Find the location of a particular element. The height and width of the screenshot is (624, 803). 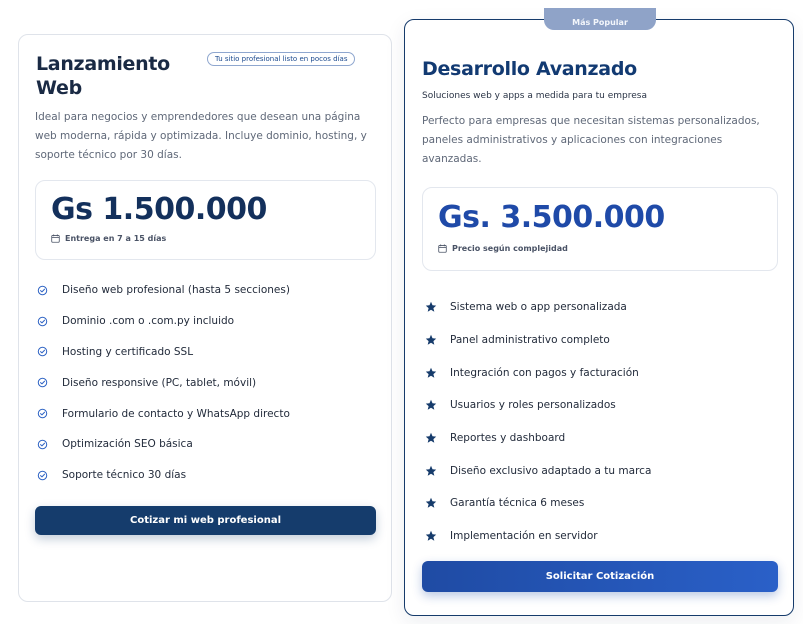

feature-label: Reportes y dashboard is located at coordinates (508, 438).